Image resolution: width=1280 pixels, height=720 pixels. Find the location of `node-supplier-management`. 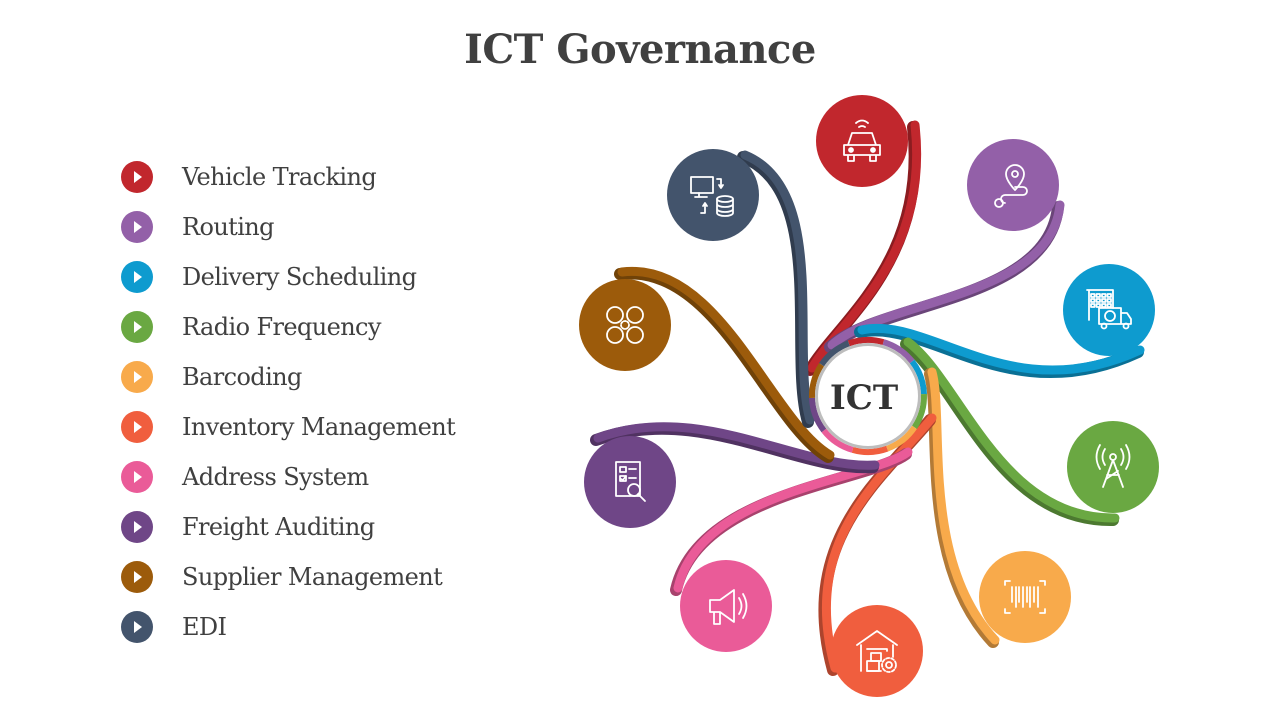

node-supplier-management is located at coordinates (625, 325).